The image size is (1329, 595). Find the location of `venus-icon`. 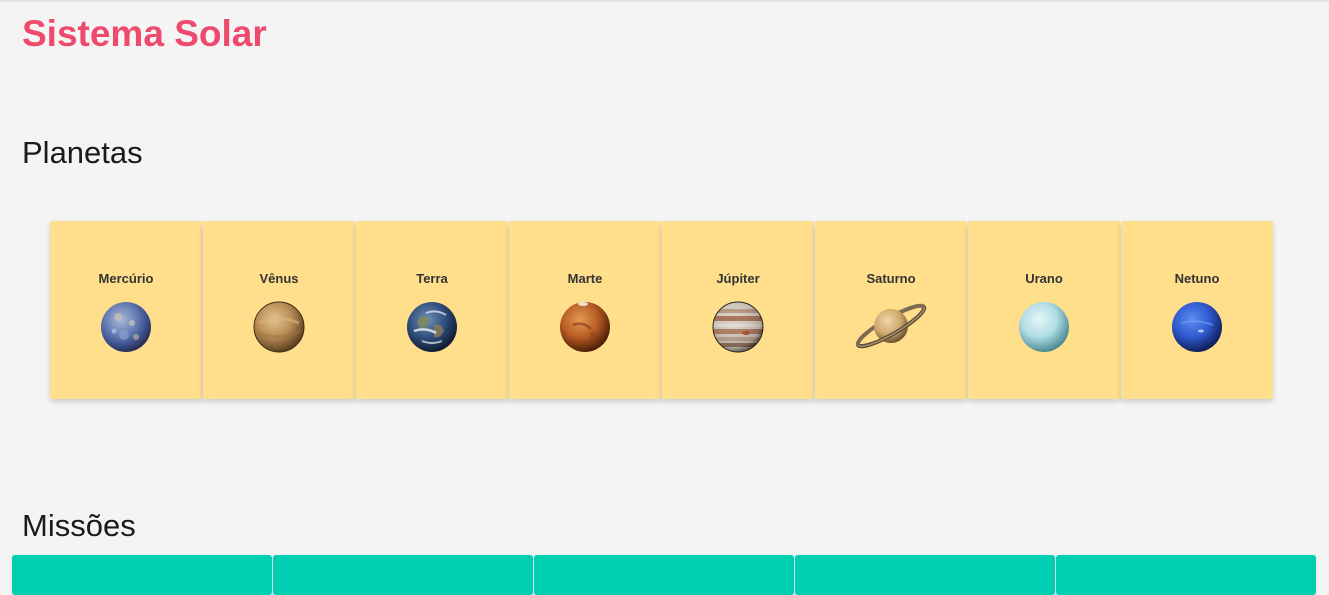

venus-icon is located at coordinates (279, 327).